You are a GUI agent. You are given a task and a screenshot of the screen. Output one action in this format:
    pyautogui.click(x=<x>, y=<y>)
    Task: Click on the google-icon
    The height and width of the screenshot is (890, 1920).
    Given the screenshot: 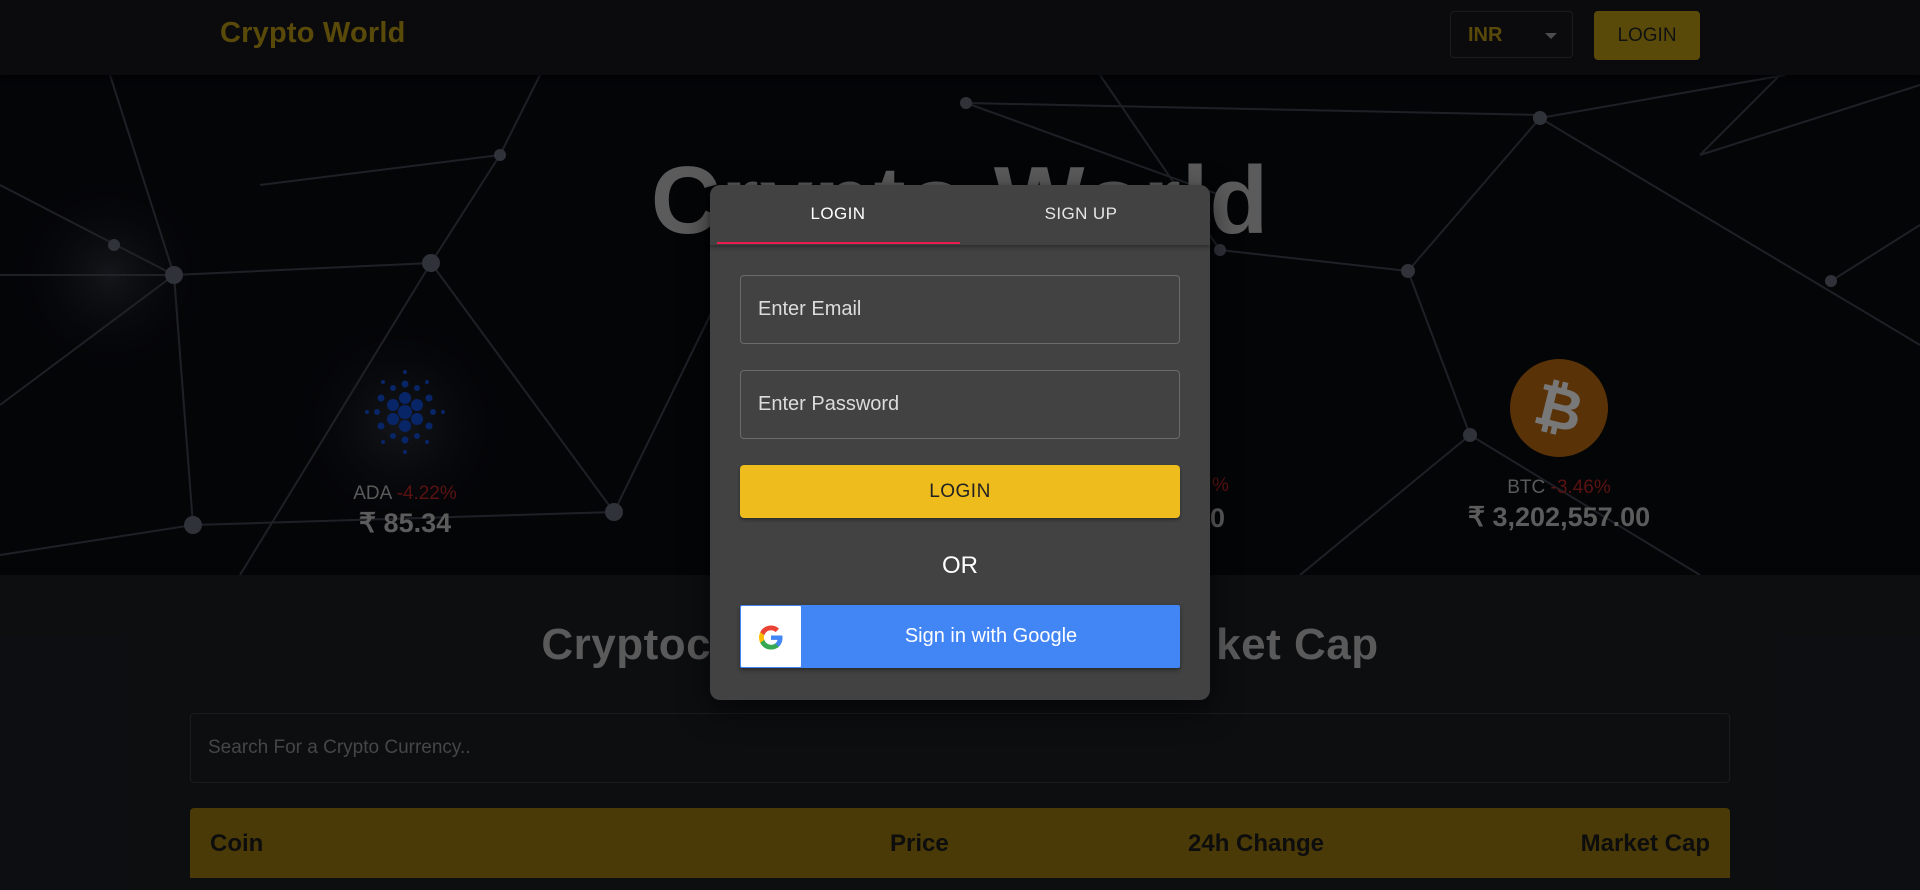 What is the action you would take?
    pyautogui.click(x=771, y=637)
    